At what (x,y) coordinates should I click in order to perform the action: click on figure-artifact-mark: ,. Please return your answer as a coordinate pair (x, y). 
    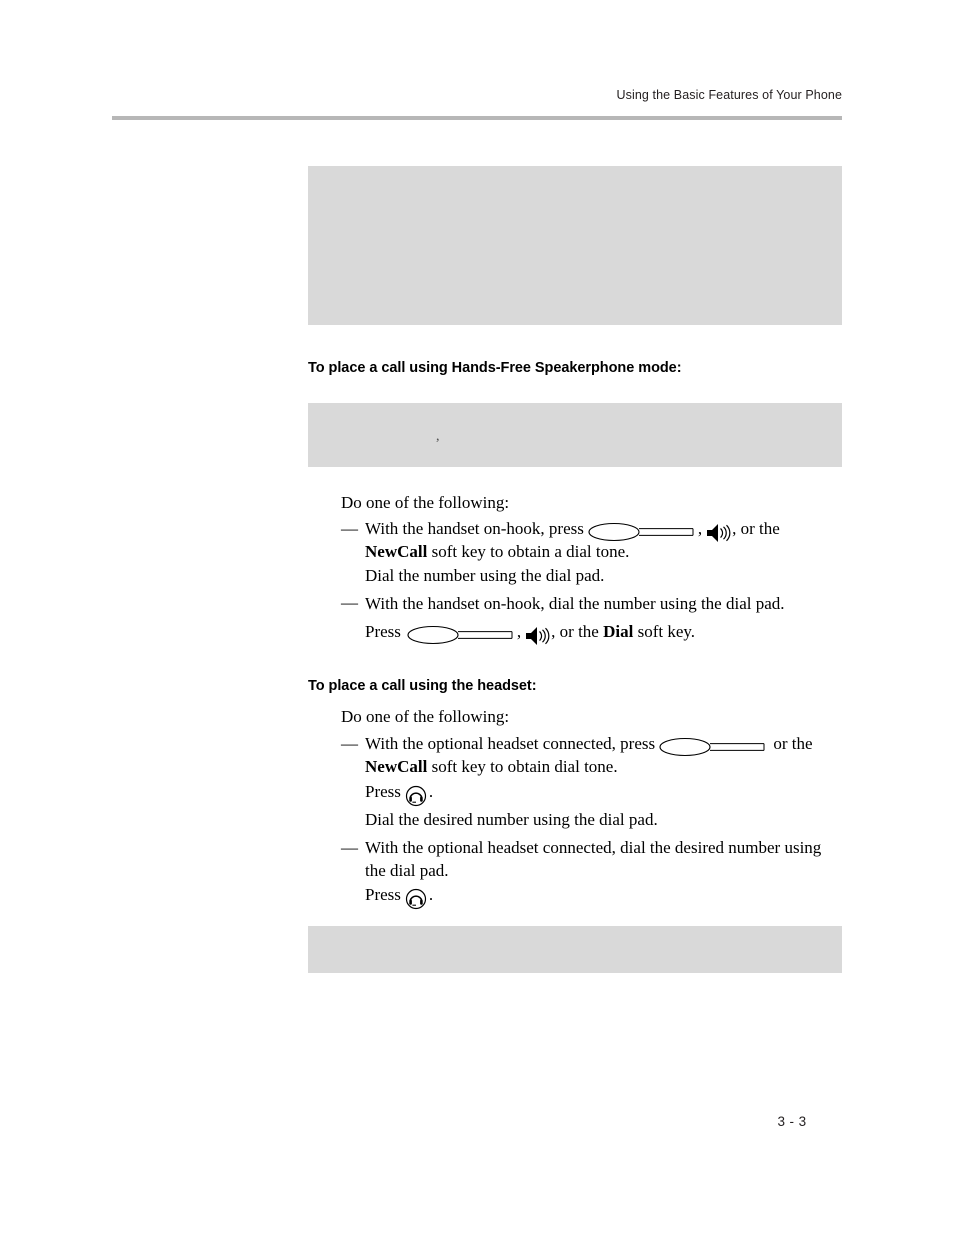
    Looking at the image, I should click on (438, 436).